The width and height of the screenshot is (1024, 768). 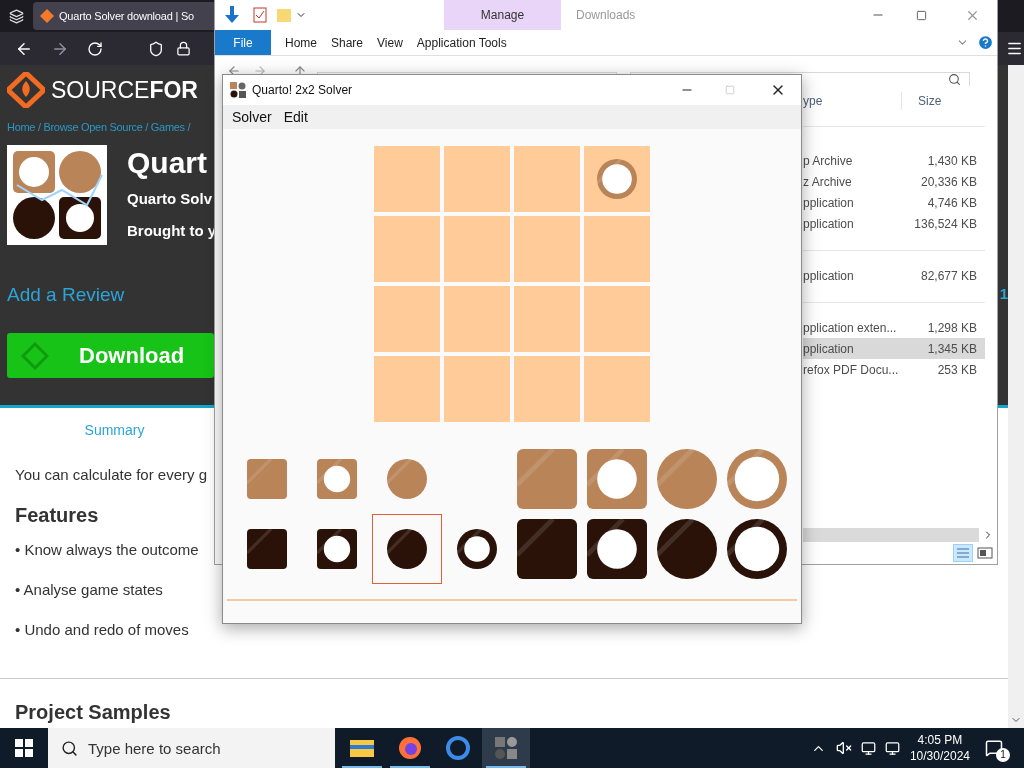 What do you see at coordinates (458, 748) in the screenshot?
I see `ring-icon` at bounding box center [458, 748].